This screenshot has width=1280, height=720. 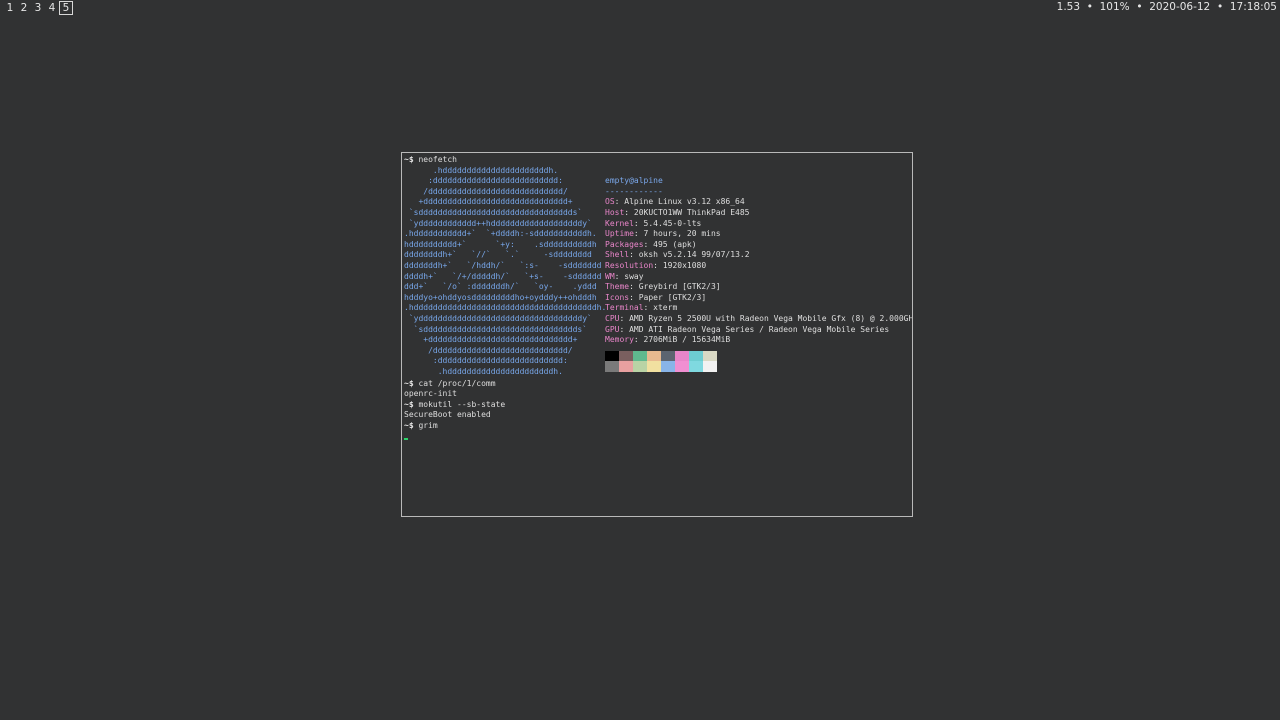 What do you see at coordinates (624, 244) in the screenshot?
I see `info-key: Packages` at bounding box center [624, 244].